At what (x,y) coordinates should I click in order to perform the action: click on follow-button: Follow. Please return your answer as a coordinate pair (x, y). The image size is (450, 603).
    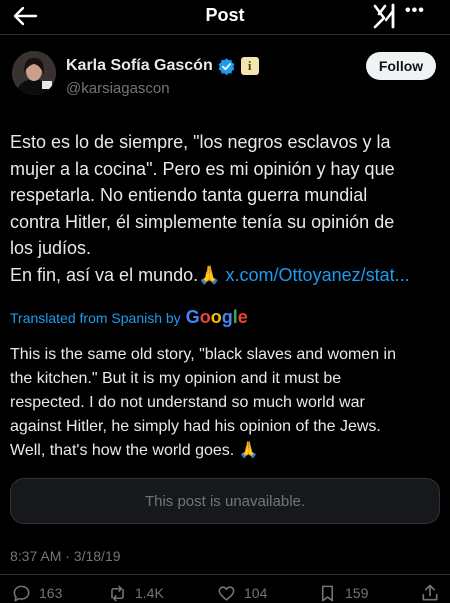
    Looking at the image, I should click on (401, 66).